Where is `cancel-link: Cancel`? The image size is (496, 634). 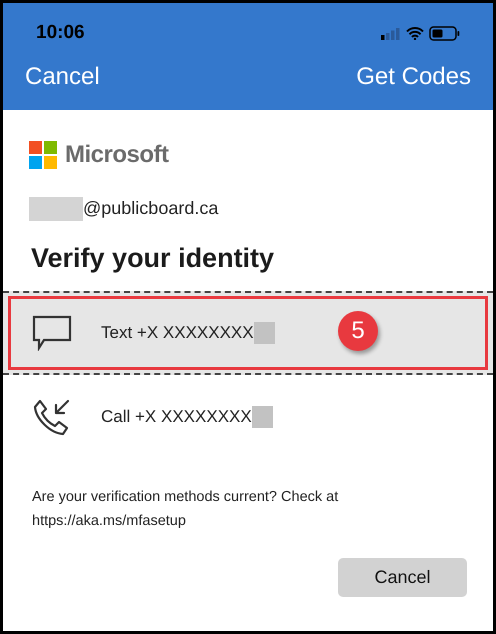 cancel-link: Cancel is located at coordinates (62, 77).